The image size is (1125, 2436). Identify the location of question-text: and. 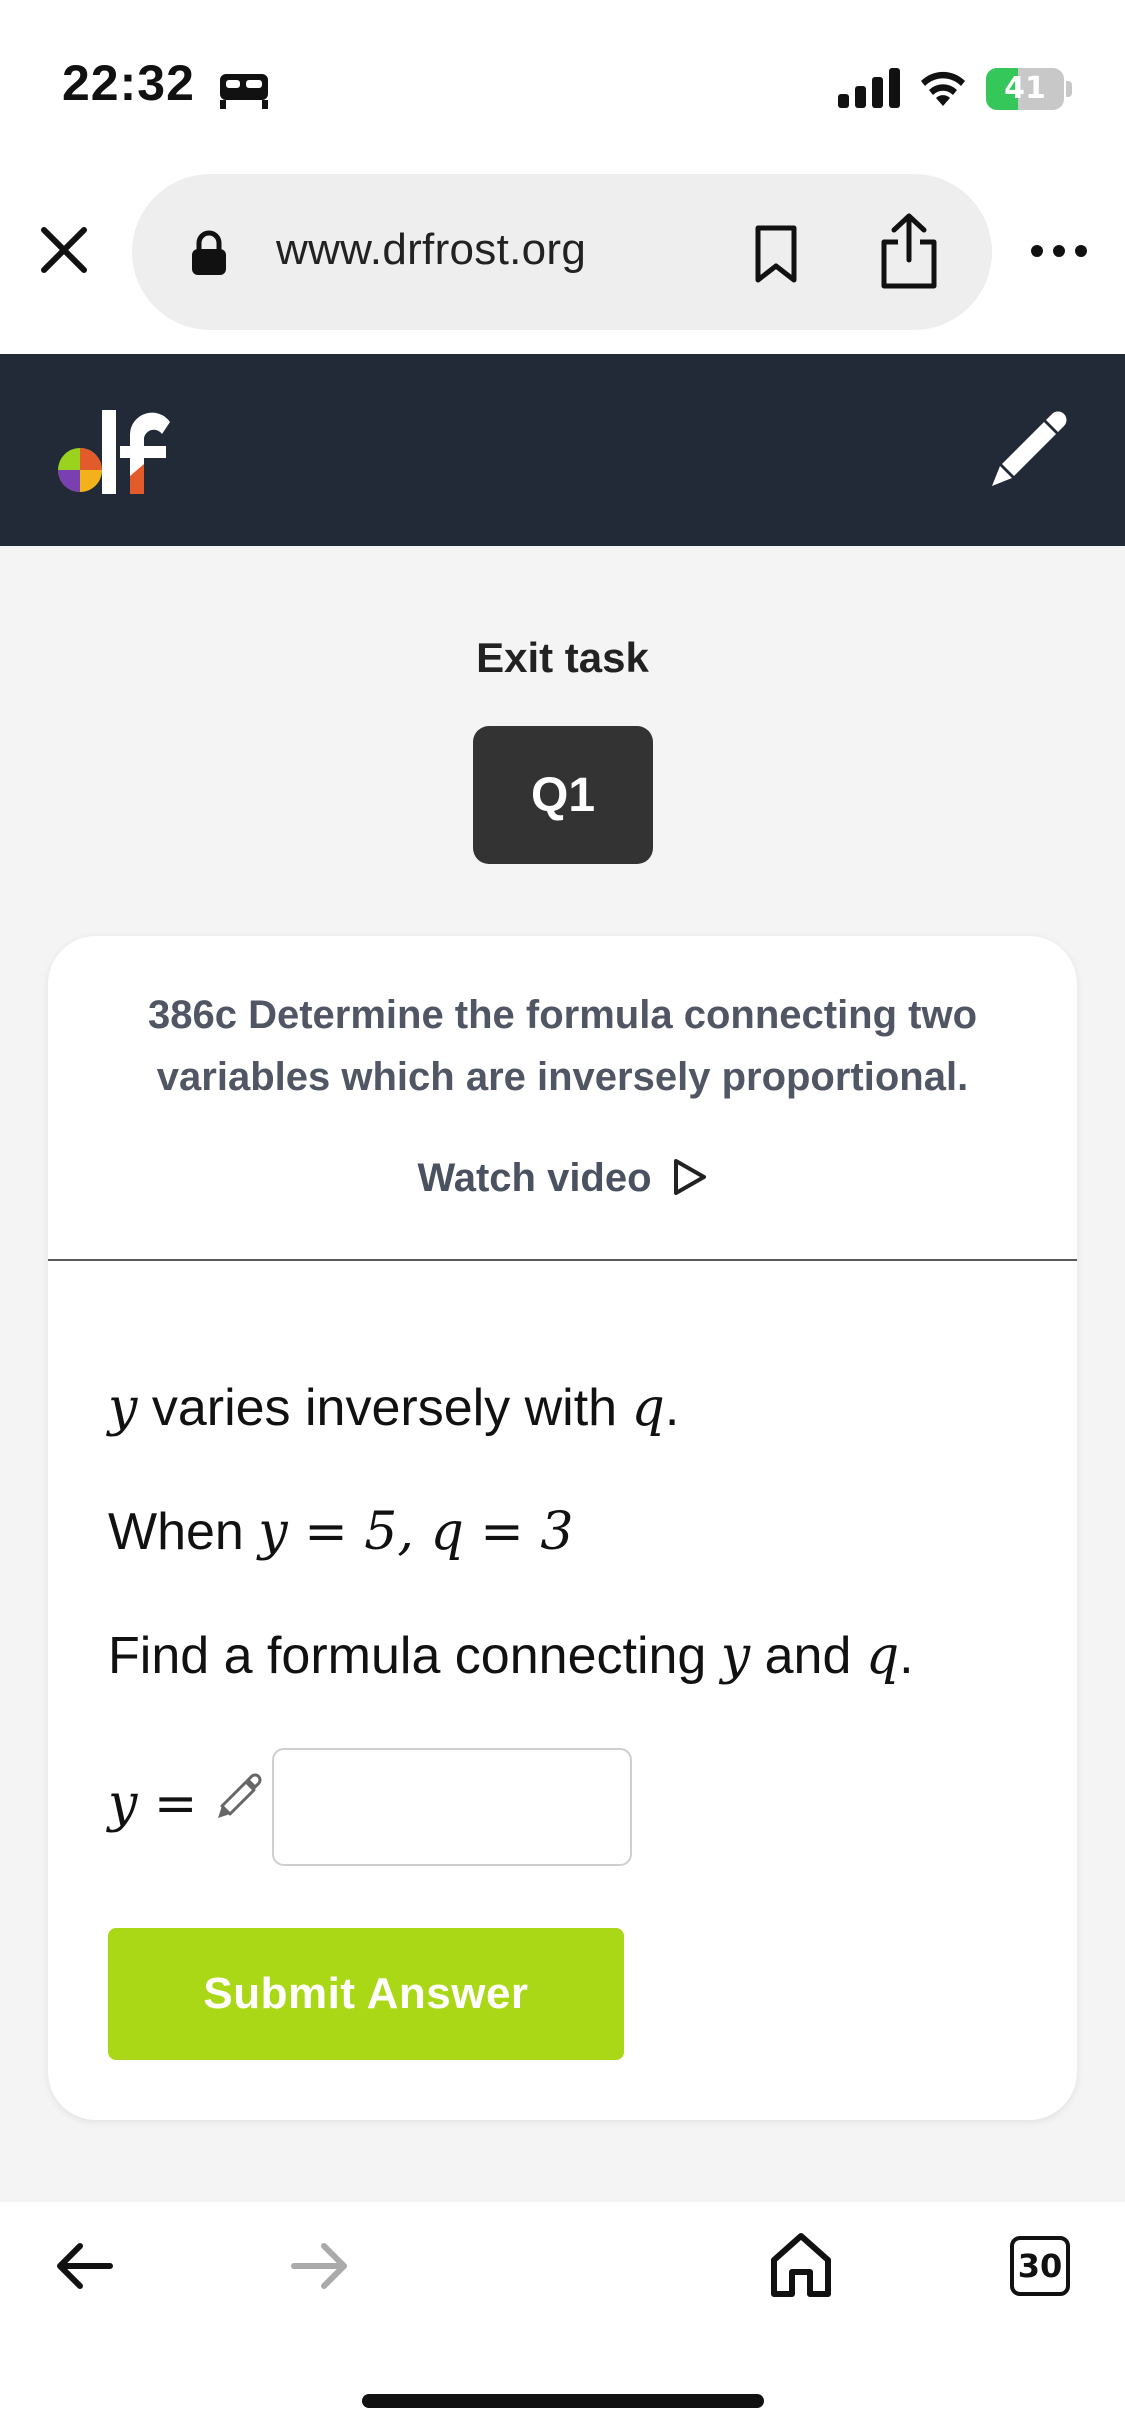
(808, 1656).